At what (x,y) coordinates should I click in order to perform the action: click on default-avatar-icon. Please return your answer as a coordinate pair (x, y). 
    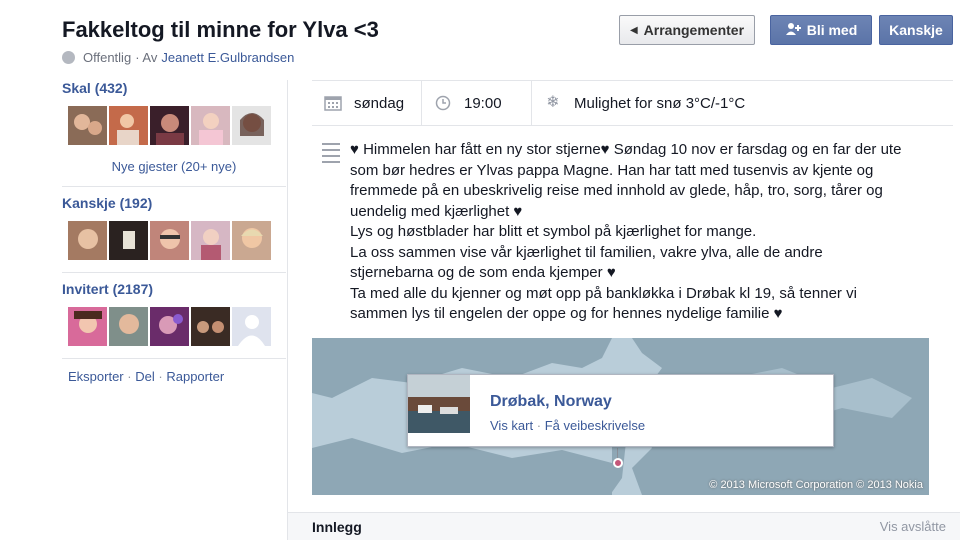
    Looking at the image, I should click on (251, 326).